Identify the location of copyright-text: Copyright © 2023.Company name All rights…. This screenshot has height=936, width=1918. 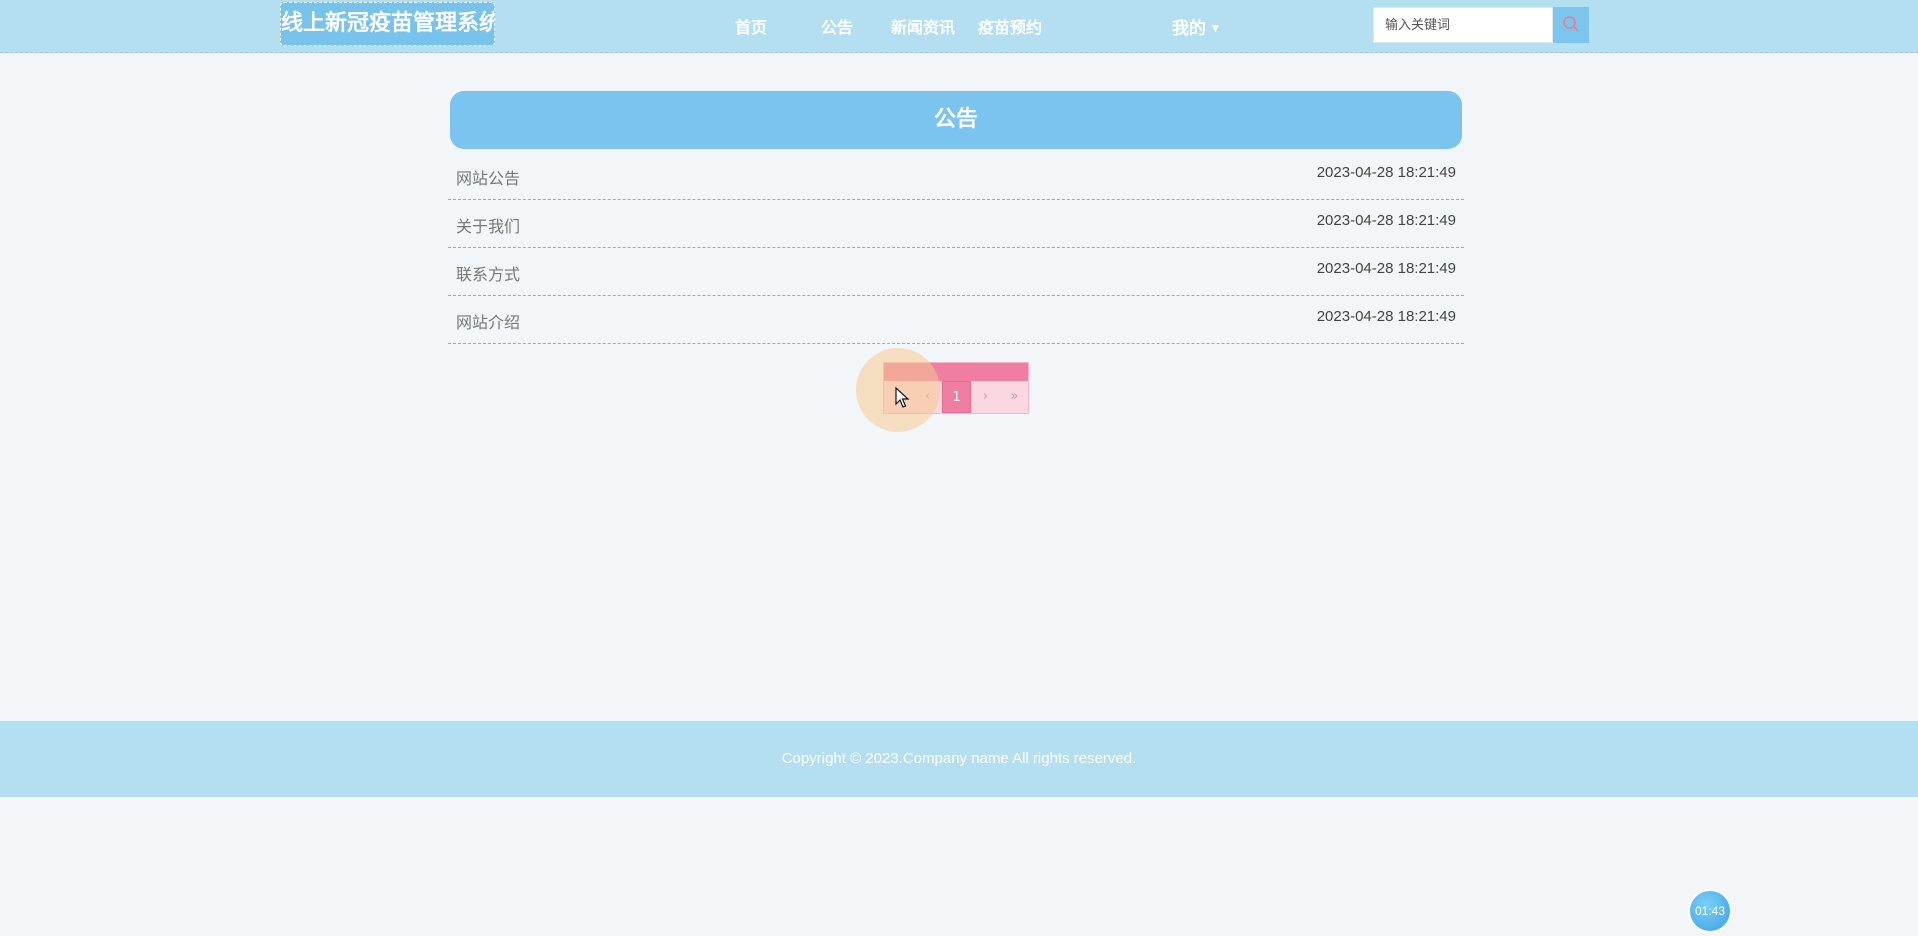
(959, 758).